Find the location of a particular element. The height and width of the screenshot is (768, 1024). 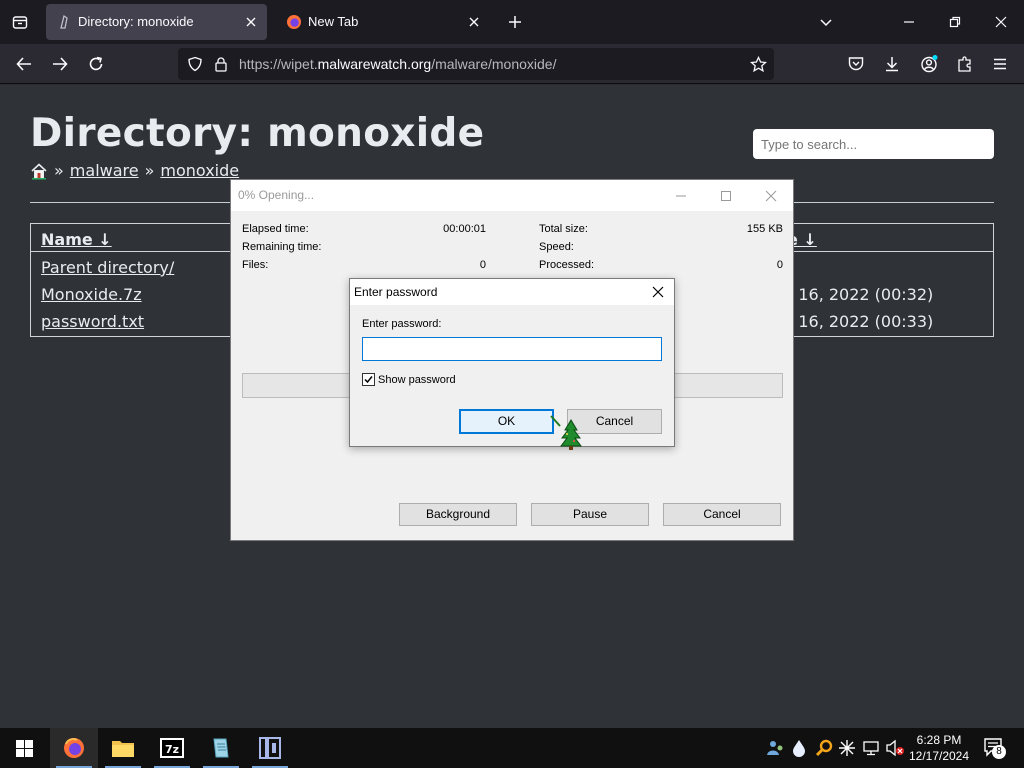

elapsed-time-value: 00:00:01 is located at coordinates (464, 229).